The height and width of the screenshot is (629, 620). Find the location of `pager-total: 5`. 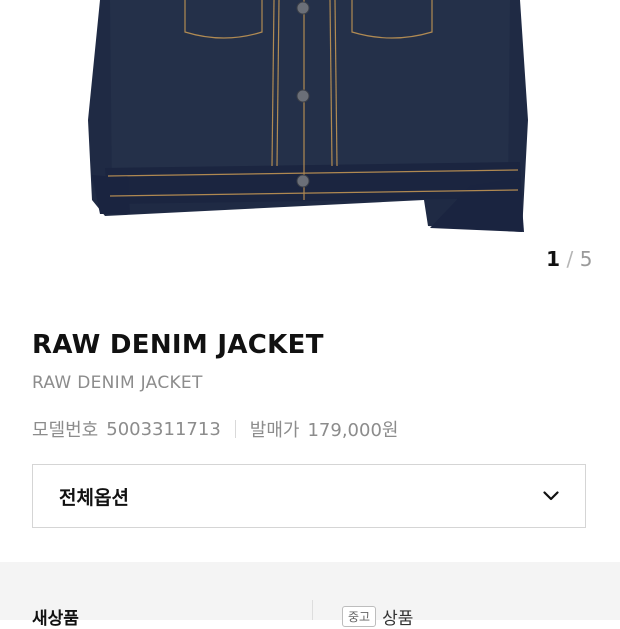

pager-total: 5 is located at coordinates (586, 259).